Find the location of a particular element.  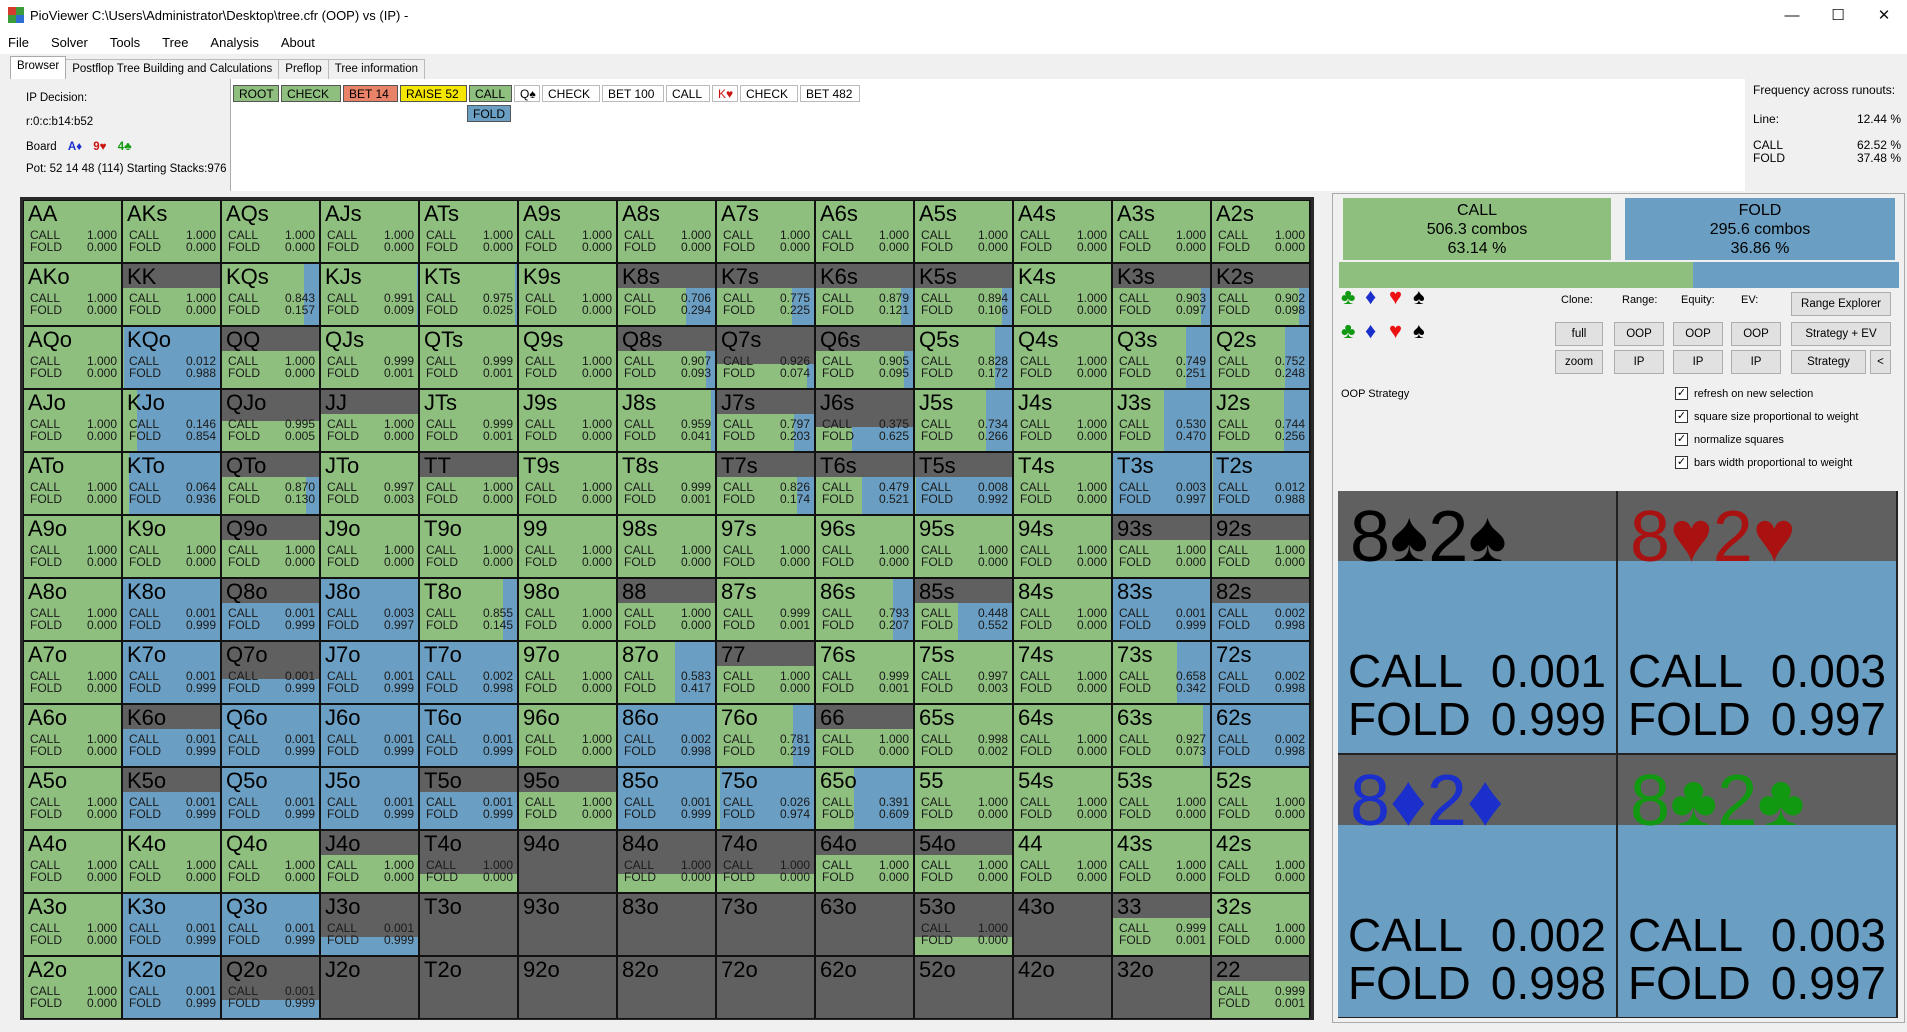

hand-cell: AJo CALL FOLD 1.000 0.000 is located at coordinates (72, 420).